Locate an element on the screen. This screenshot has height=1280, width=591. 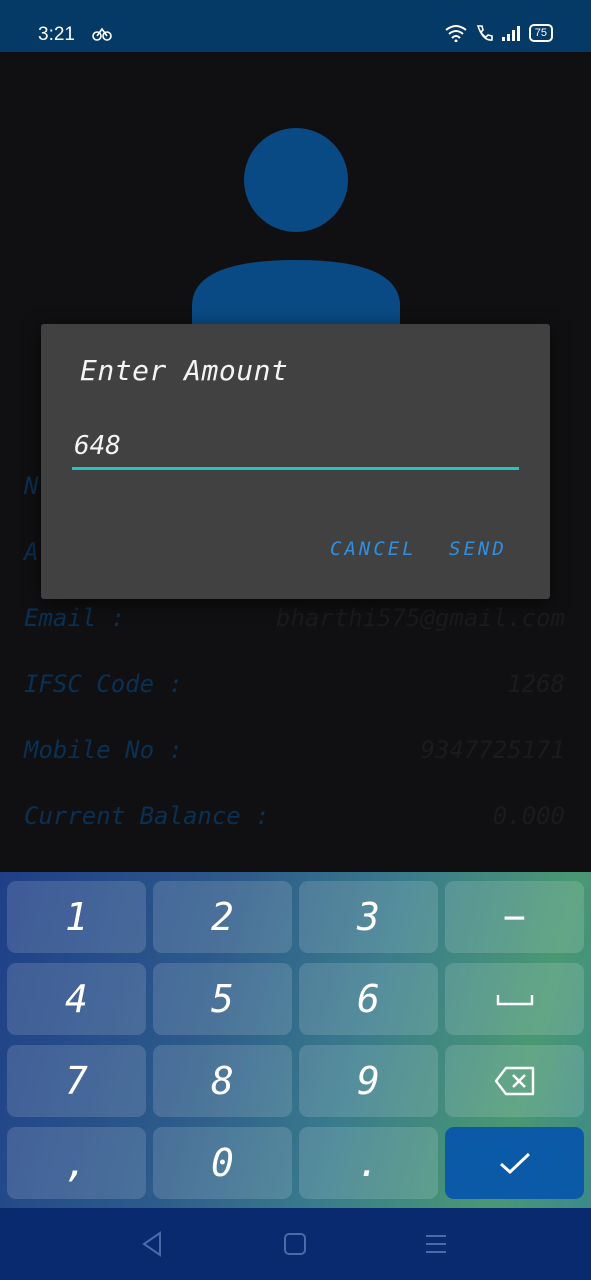
key-3: 3 is located at coordinates (368, 917).